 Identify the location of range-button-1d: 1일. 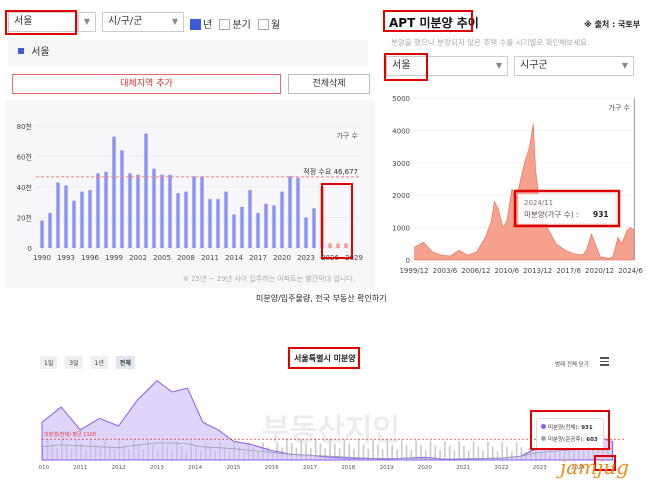
(49, 362).